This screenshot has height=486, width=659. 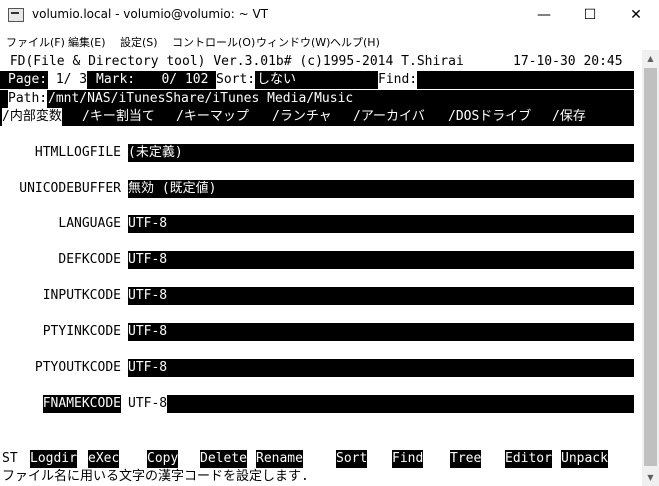 I want to click on fkey-find: Find, so click(x=408, y=459).